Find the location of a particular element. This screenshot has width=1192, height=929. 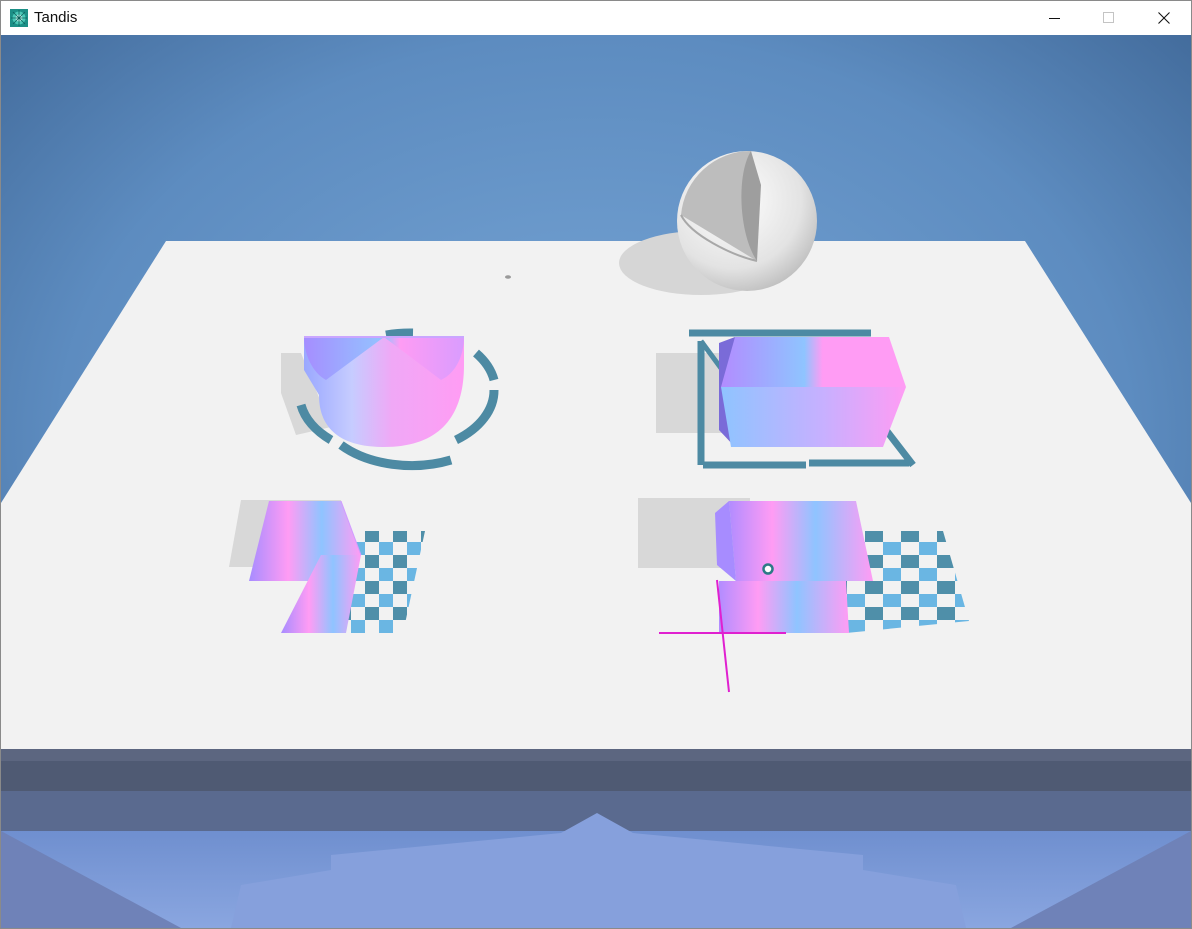

window-title: Tandis is located at coordinates (56, 17).